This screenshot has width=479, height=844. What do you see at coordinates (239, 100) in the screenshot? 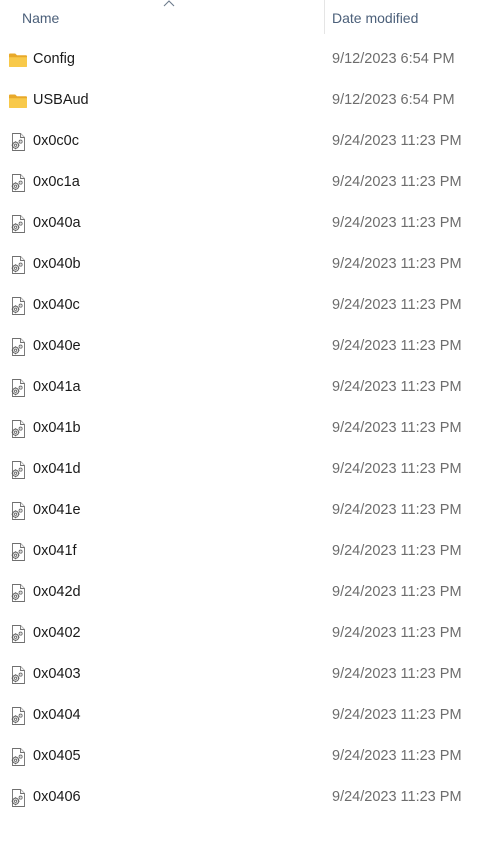
I see `folder-row: USBAud 9/12/2023 6:54 PM` at bounding box center [239, 100].